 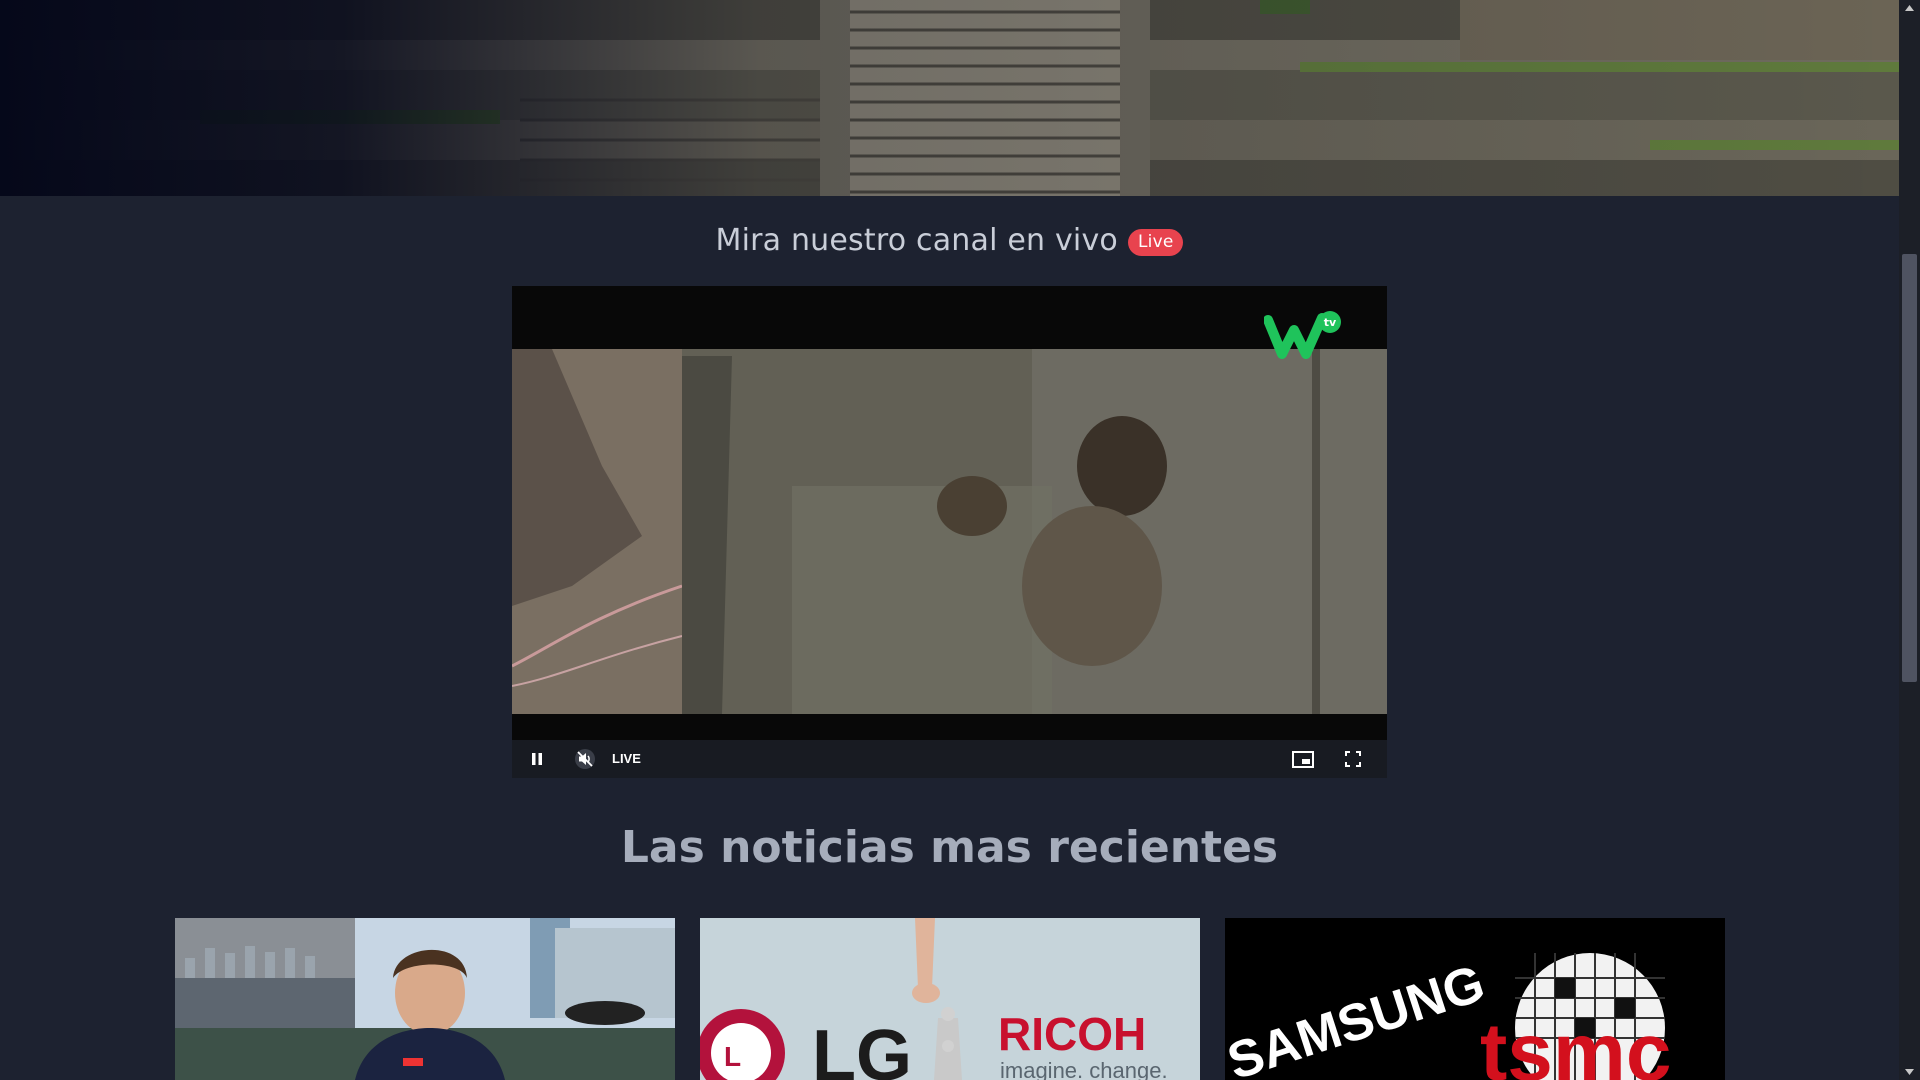 I want to click on fullscreen-button, so click(x=1353, y=759).